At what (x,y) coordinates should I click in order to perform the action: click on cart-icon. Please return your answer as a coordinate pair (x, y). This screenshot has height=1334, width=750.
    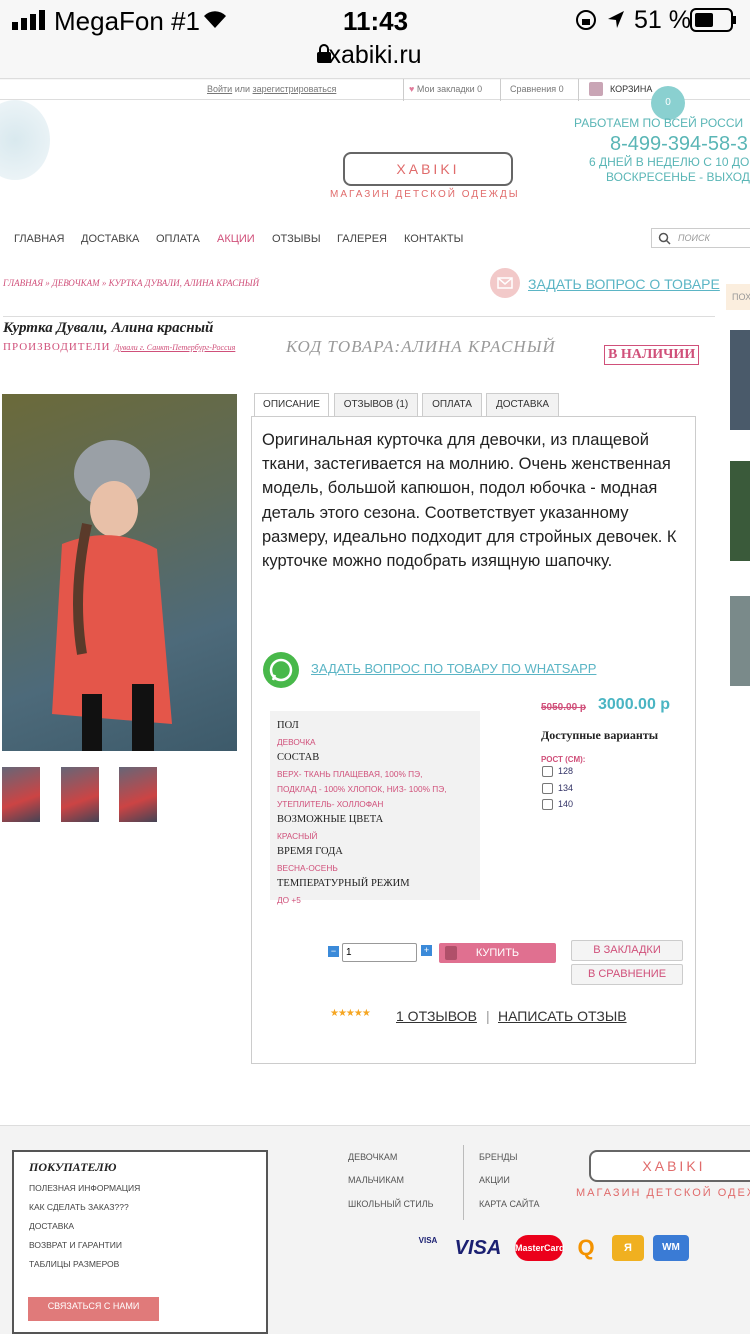
    Looking at the image, I should click on (596, 89).